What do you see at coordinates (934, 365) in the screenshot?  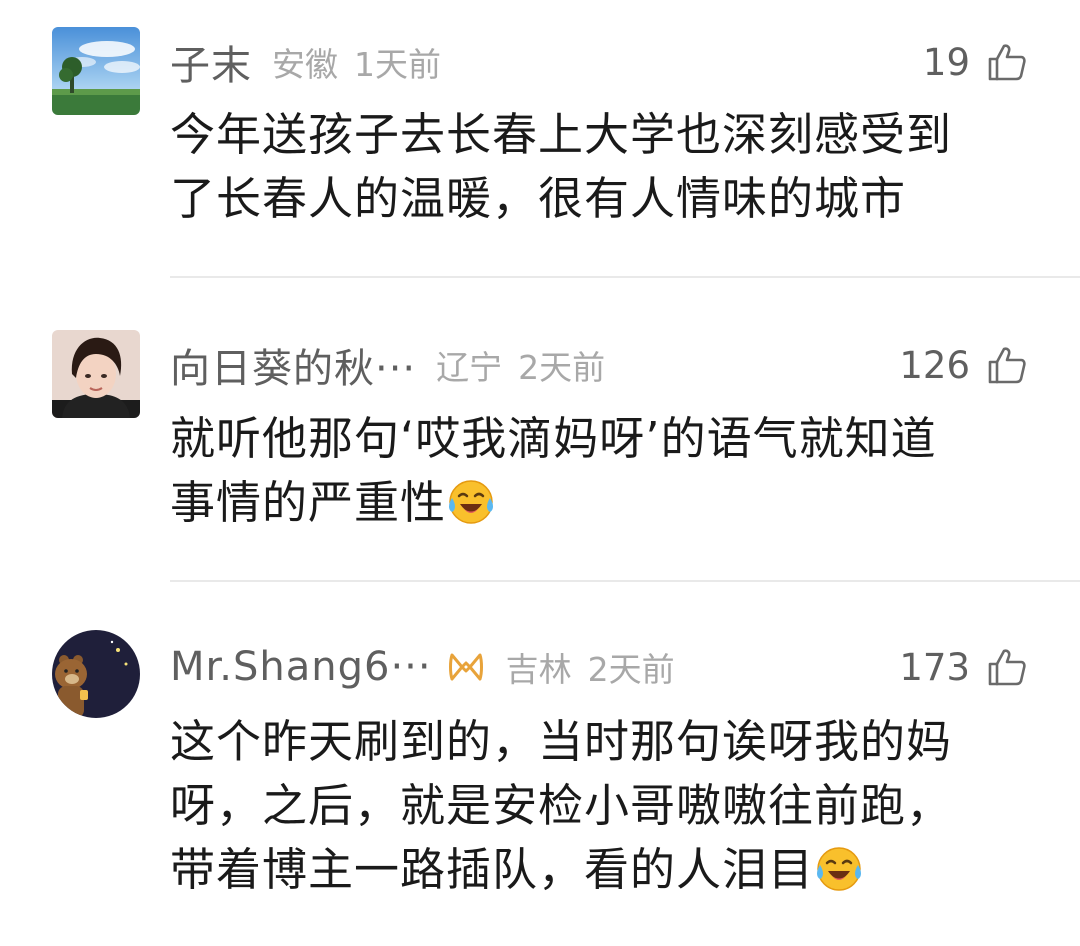 I see `like-count: 126` at bounding box center [934, 365].